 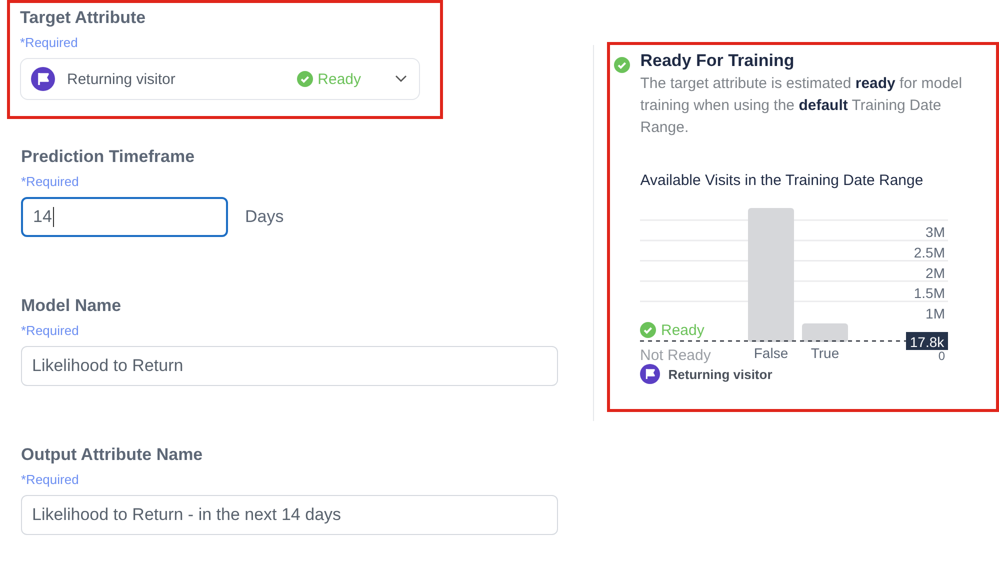 I want to click on axis-tick-label: 2M, so click(x=936, y=272).